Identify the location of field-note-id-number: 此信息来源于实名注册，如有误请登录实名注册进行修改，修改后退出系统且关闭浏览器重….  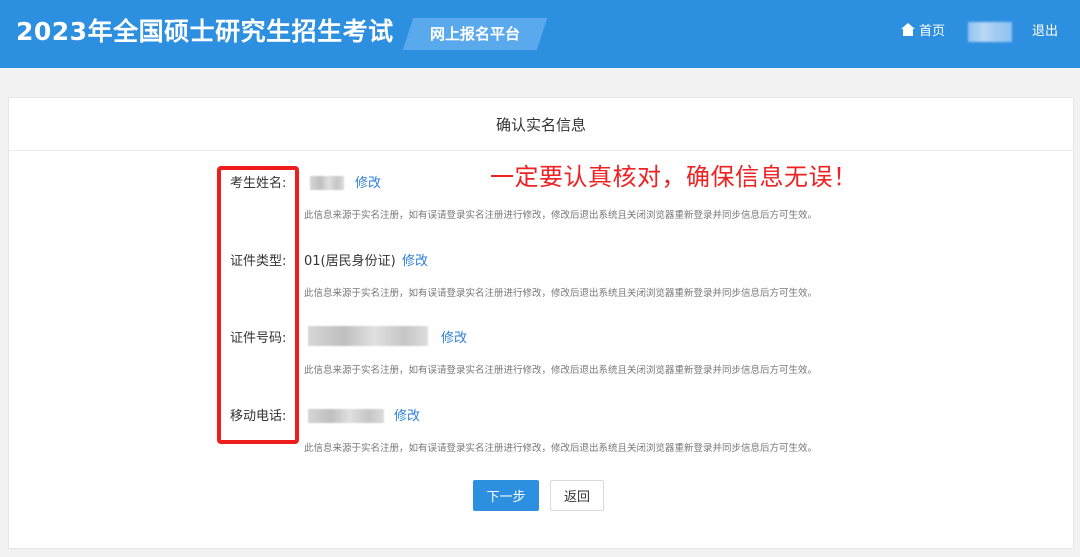
(561, 370).